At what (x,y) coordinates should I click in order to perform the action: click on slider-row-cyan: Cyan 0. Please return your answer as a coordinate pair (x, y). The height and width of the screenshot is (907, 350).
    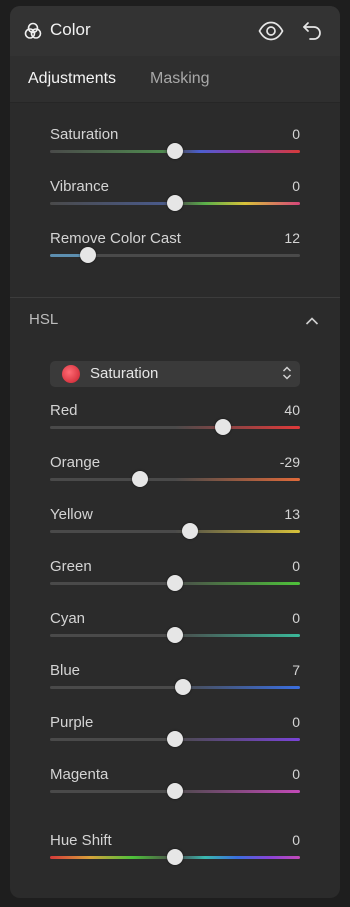
    Looking at the image, I should click on (175, 627).